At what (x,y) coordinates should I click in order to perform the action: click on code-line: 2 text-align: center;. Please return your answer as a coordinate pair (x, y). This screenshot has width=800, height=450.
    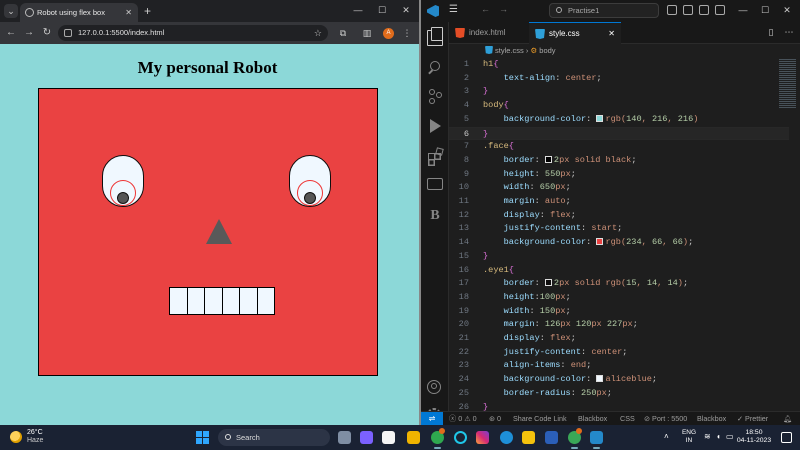
    Looking at the image, I should click on (619, 79).